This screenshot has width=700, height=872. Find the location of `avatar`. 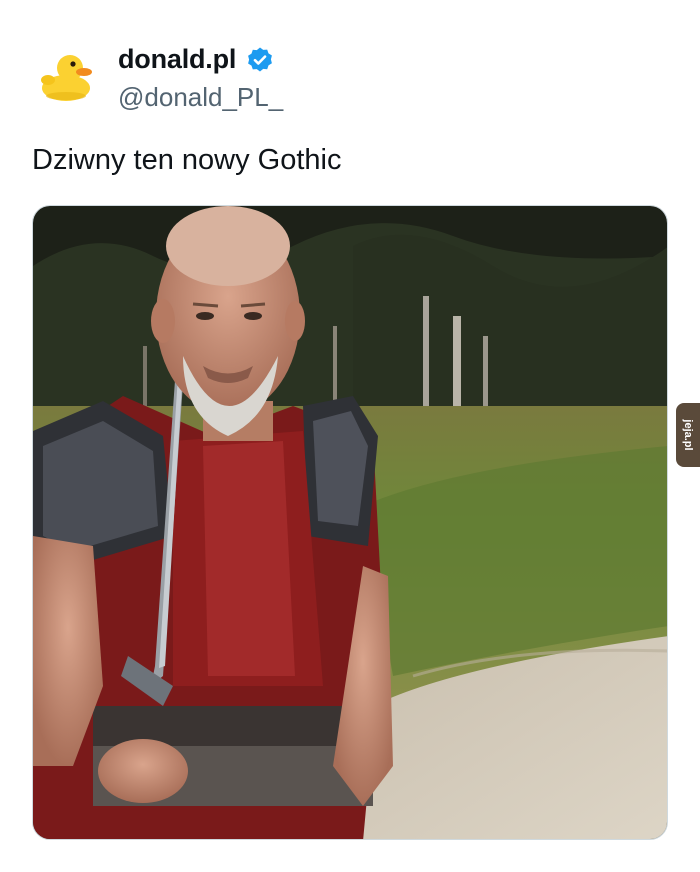

avatar is located at coordinates (67, 77).